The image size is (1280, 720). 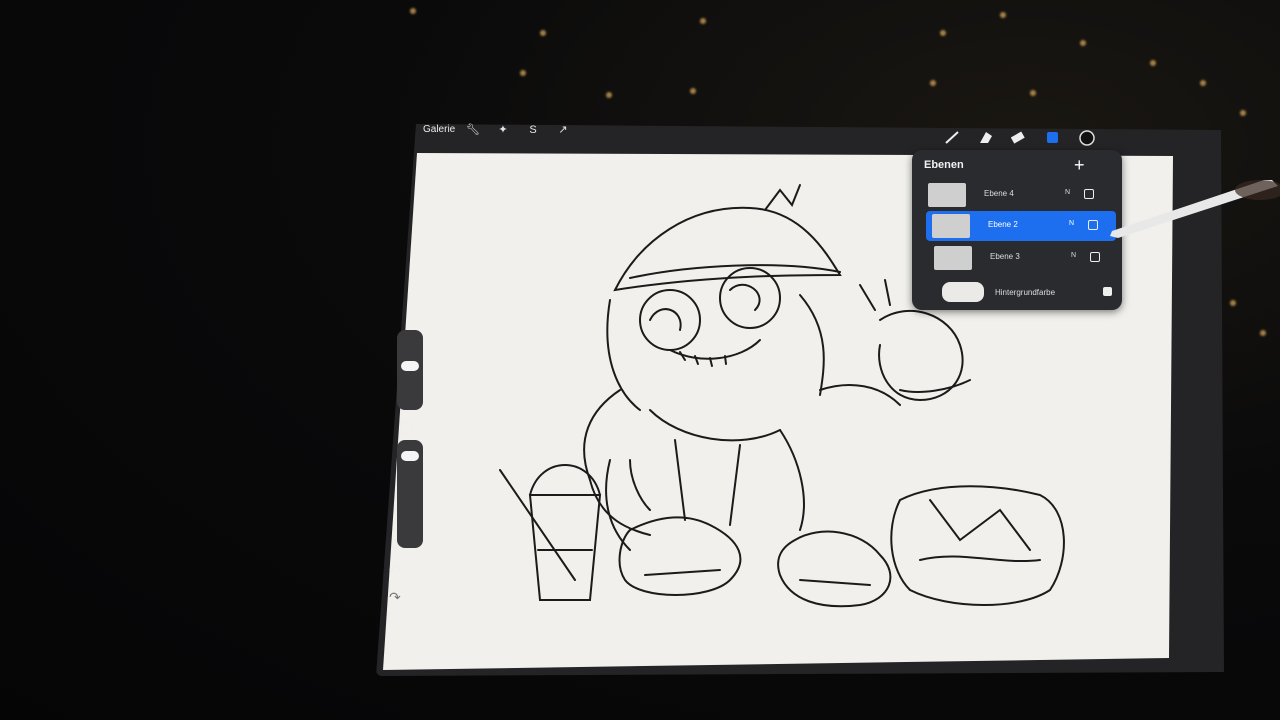 What do you see at coordinates (410, 366) in the screenshot?
I see `brush-size-knob` at bounding box center [410, 366].